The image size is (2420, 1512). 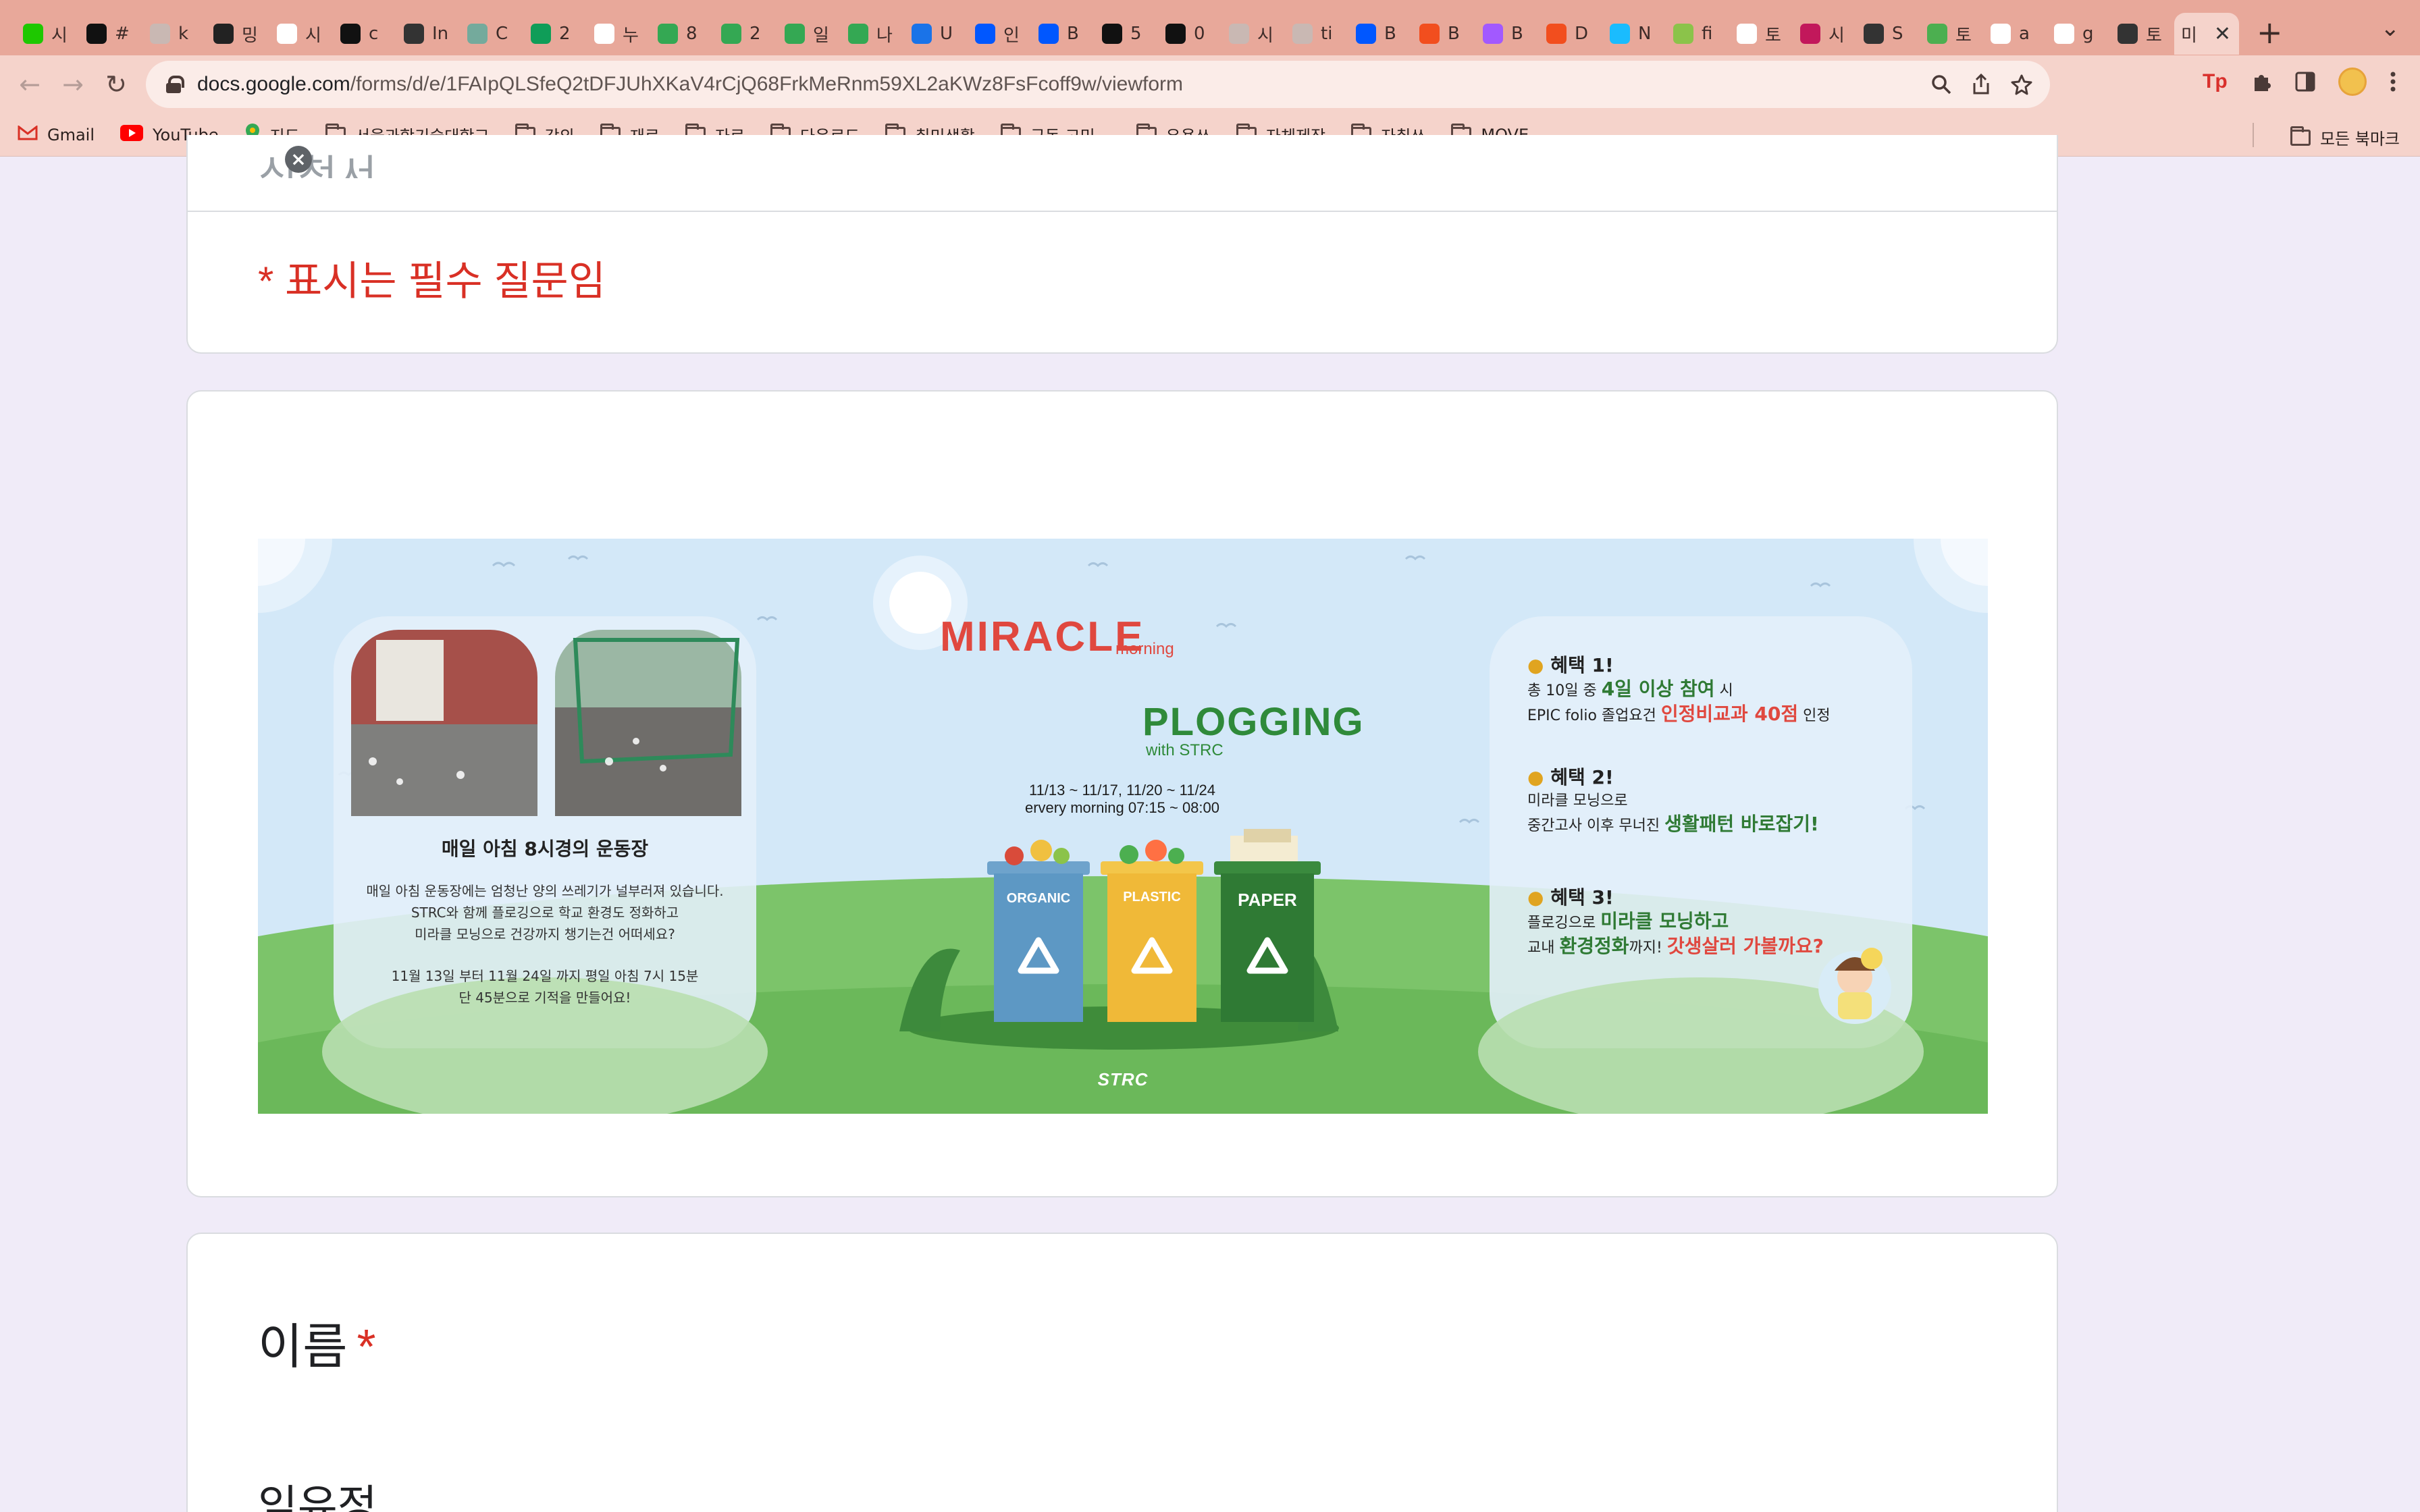 What do you see at coordinates (545, 849) in the screenshot?
I see `left-panel-title: 매일 아침 8시경의 운동장` at bounding box center [545, 849].